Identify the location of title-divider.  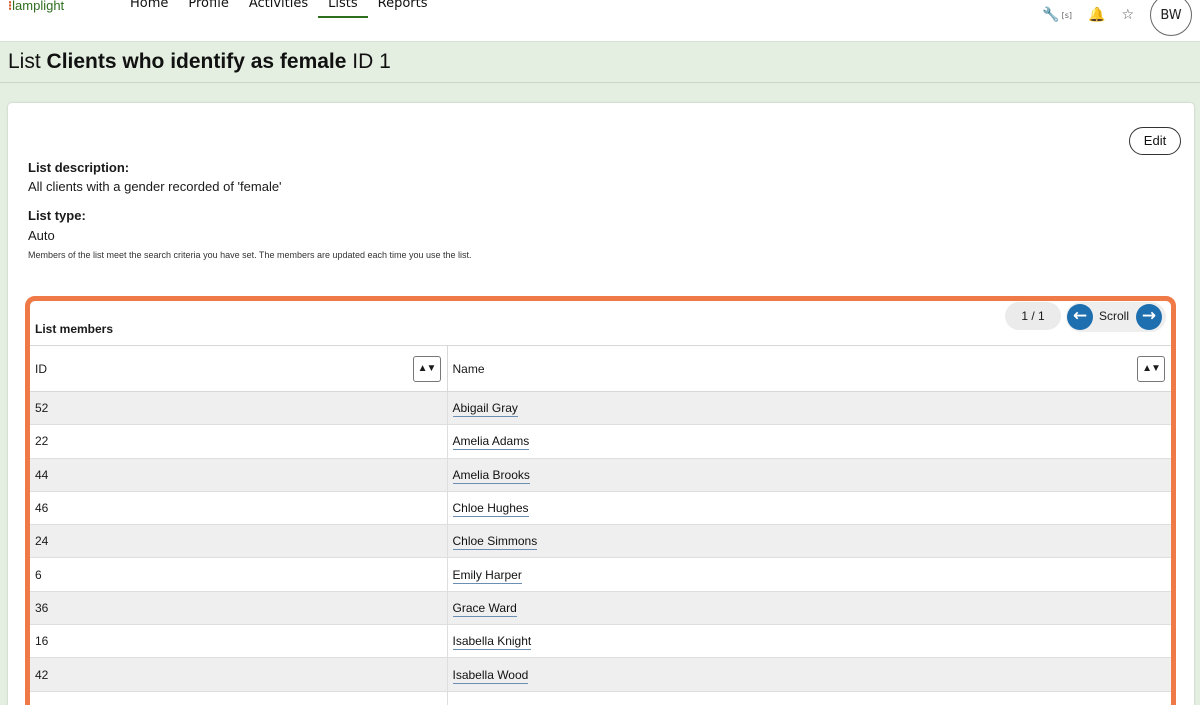
(600, 82).